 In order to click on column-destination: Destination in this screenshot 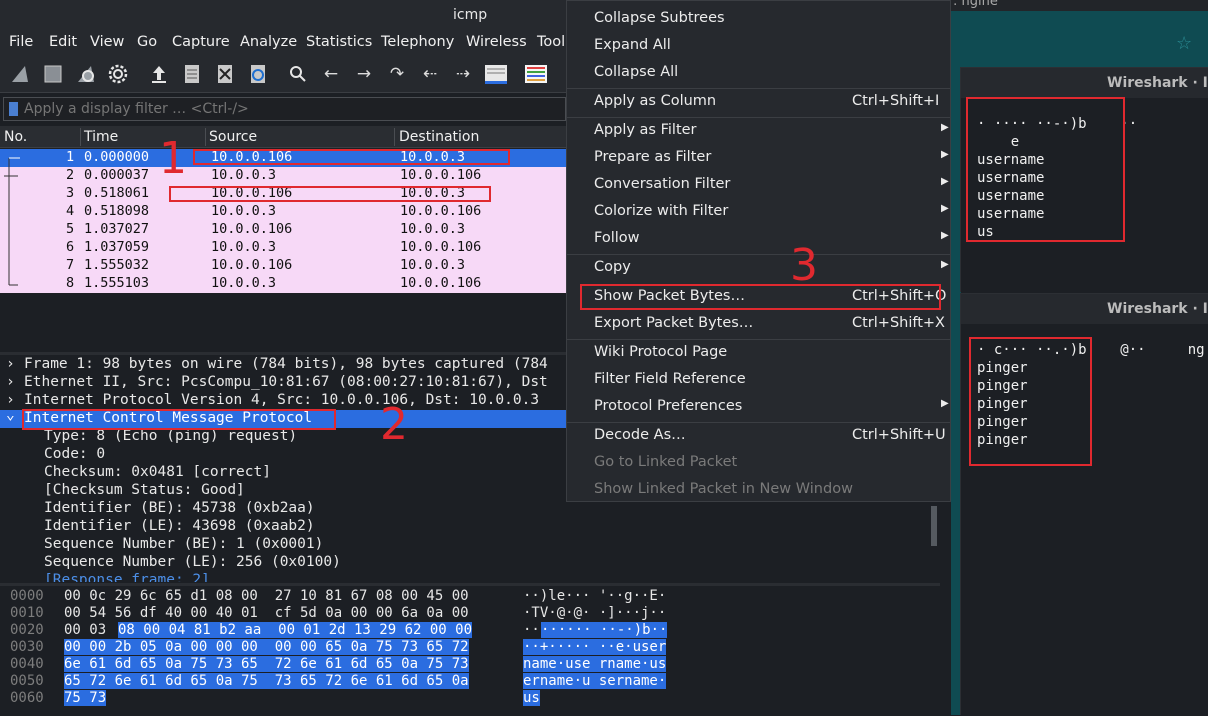, I will do `click(439, 137)`.